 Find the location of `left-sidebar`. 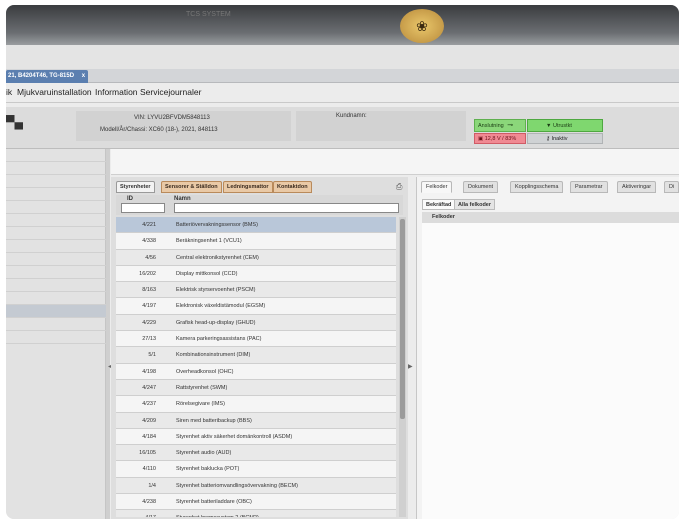

left-sidebar is located at coordinates (56, 334).